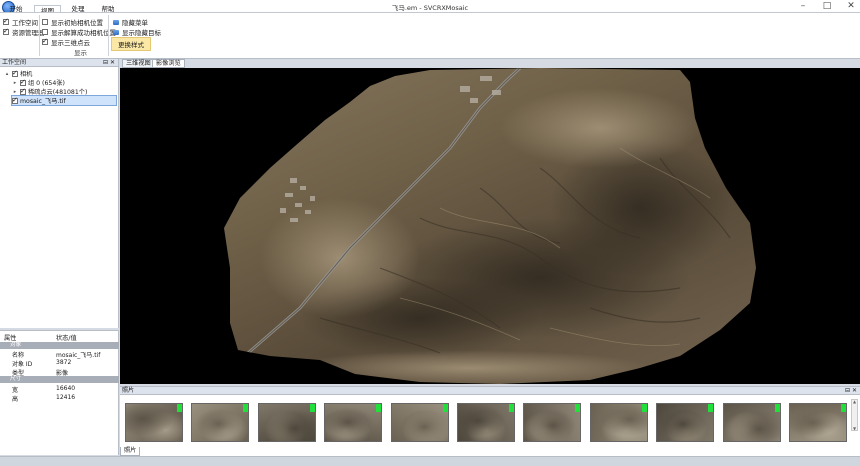  What do you see at coordinates (6, 21) in the screenshot?
I see `checkbox-workspace` at bounding box center [6, 21].